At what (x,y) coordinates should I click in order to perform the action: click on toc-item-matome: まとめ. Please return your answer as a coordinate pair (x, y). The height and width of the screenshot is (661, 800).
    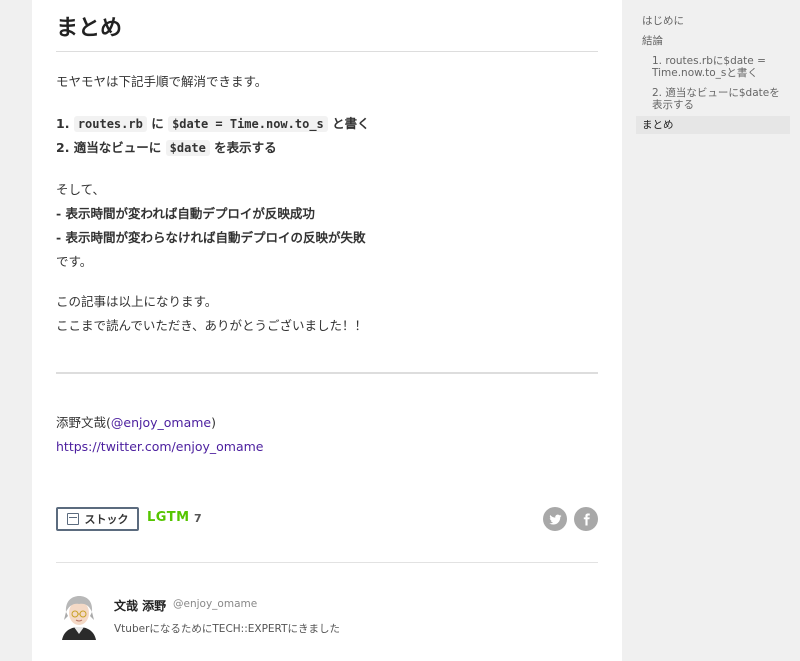
    Looking at the image, I should click on (713, 125).